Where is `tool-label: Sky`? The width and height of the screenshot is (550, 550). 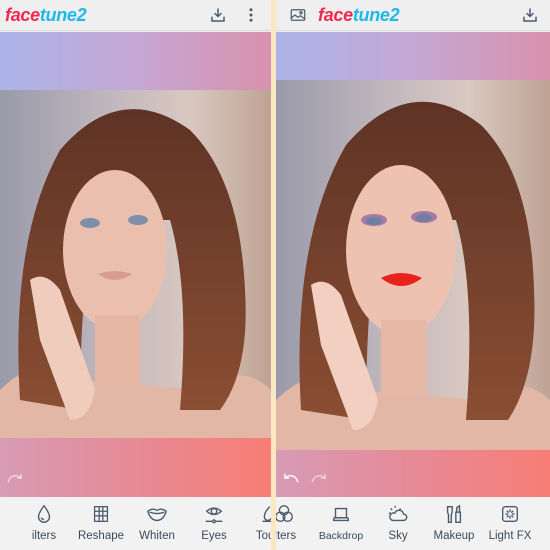 tool-label: Sky is located at coordinates (398, 536).